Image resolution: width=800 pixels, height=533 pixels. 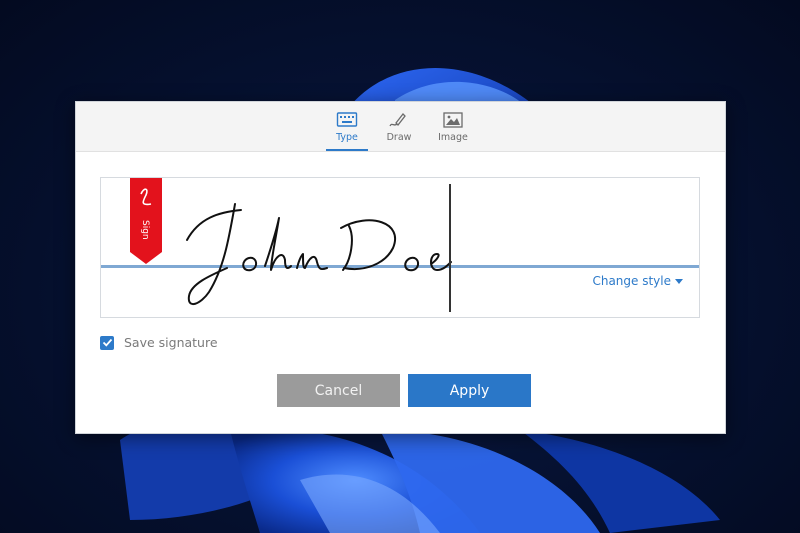 What do you see at coordinates (338, 390) in the screenshot?
I see `cancel-button: Cancel` at bounding box center [338, 390].